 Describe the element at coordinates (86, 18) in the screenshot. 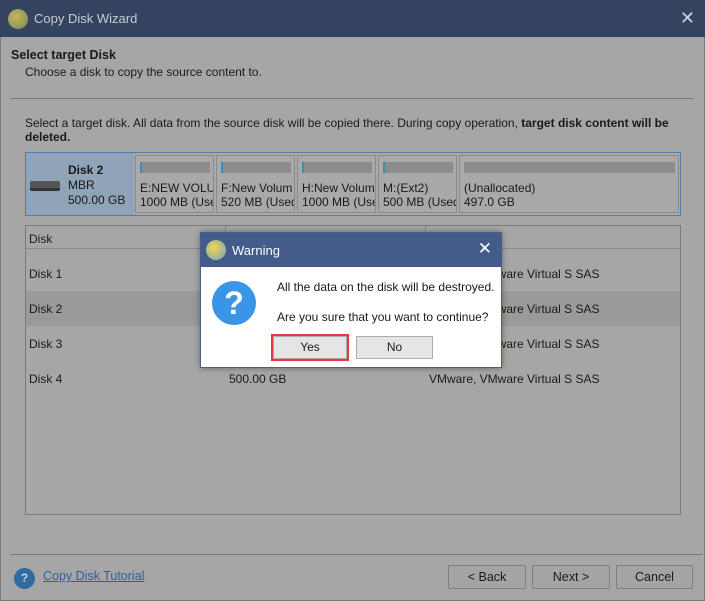

I see `window-title: Copy Disk Wizard` at that location.